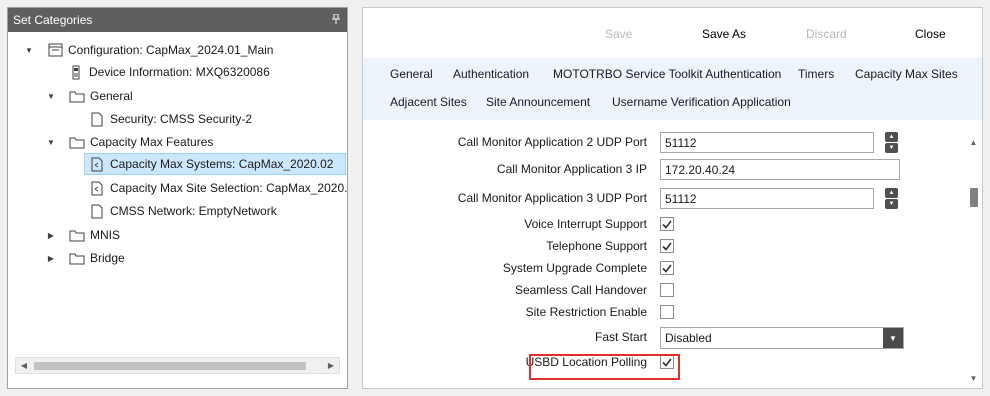  What do you see at coordinates (667, 312) in the screenshot?
I see `site-restriction-checkbox` at bounding box center [667, 312].